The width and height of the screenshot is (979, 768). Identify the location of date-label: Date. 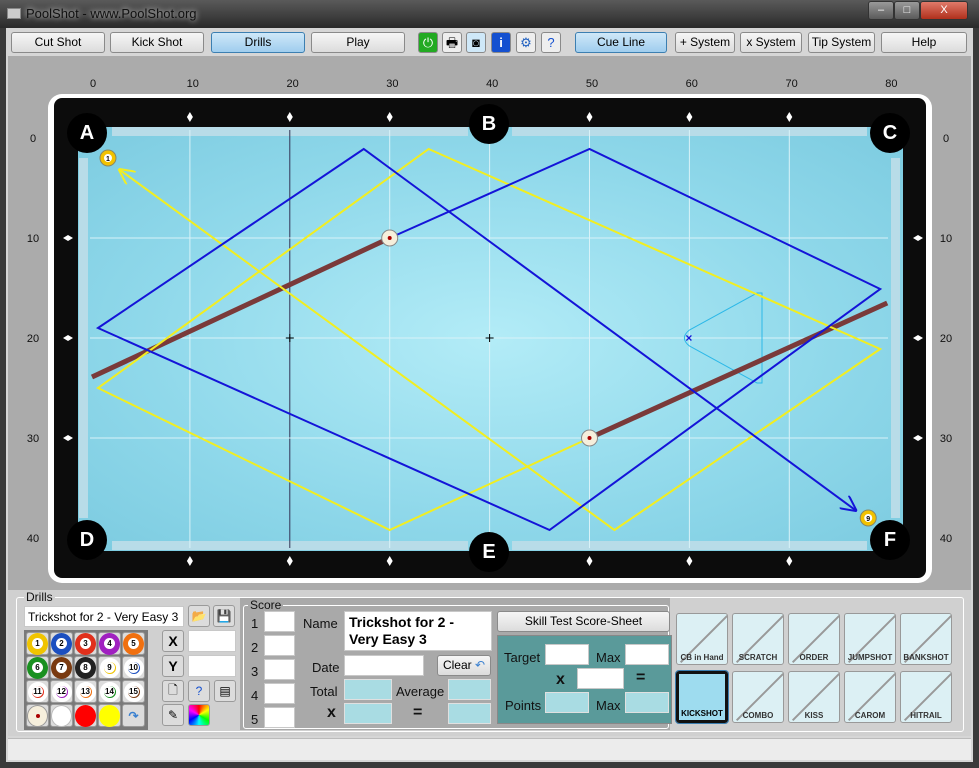
(326, 667).